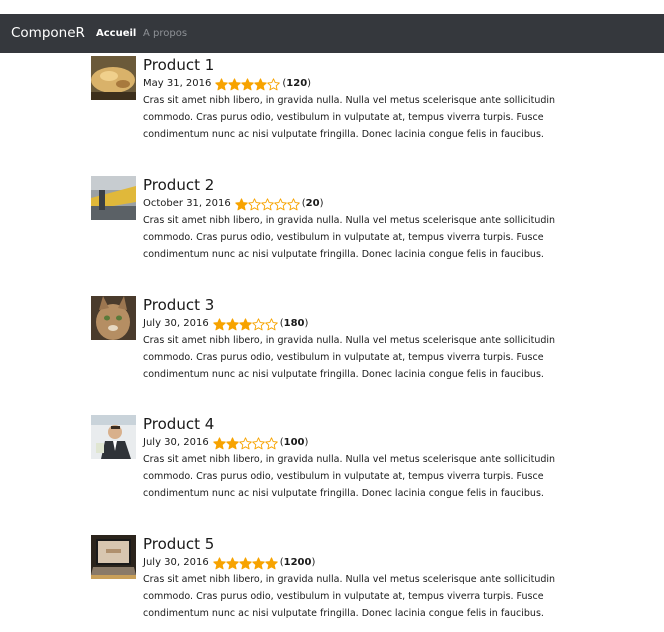 The height and width of the screenshot is (632, 664). Describe the element at coordinates (187, 203) in the screenshot. I see `product-date: October 31, 2016` at that location.